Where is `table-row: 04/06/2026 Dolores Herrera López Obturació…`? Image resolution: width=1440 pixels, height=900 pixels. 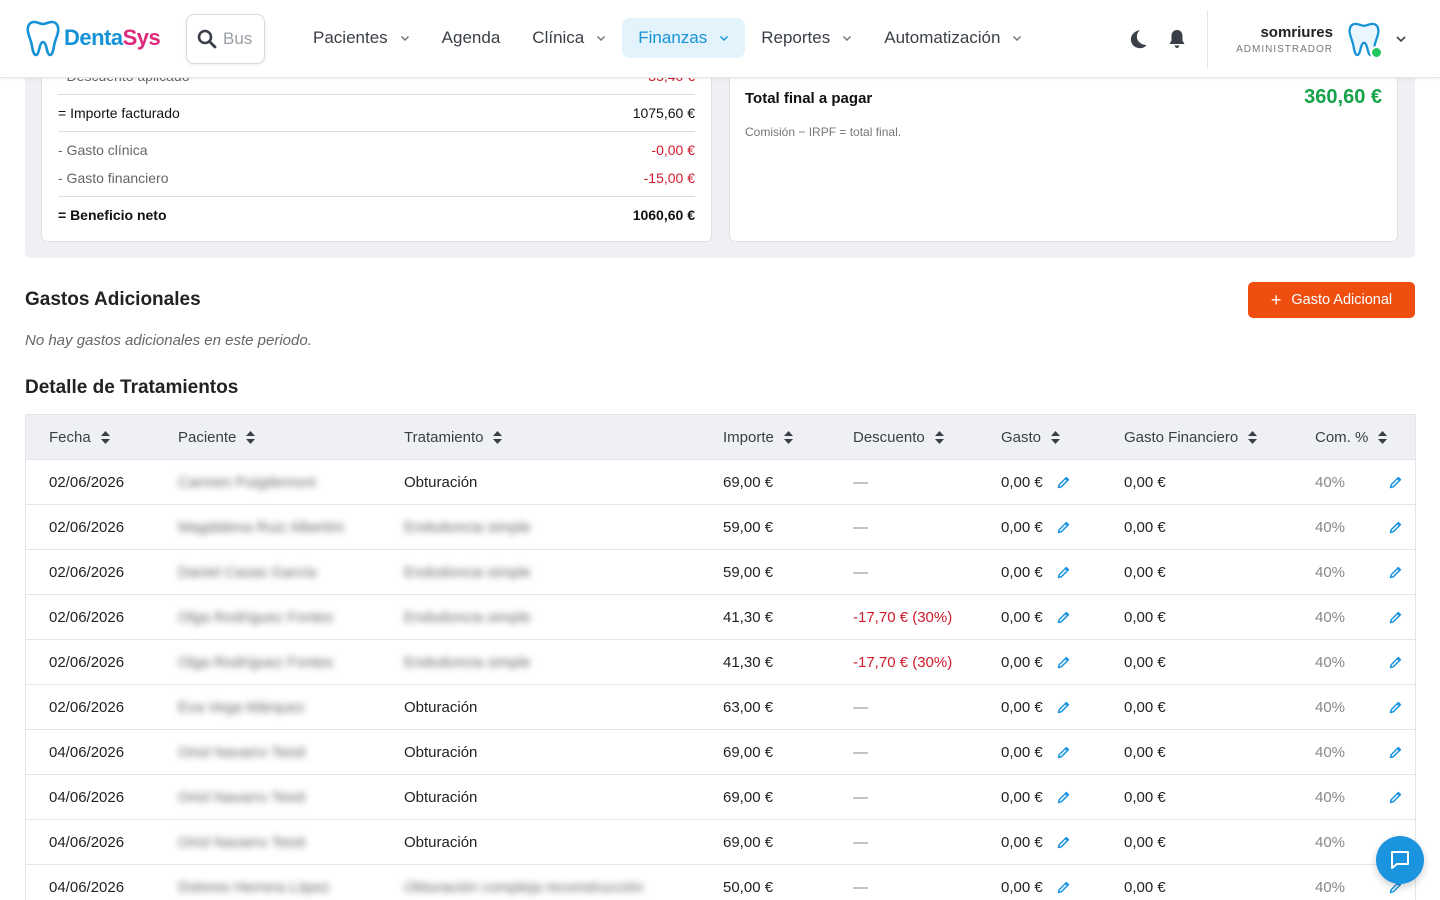
table-row: 04/06/2026 Dolores Herrera López Obturació… is located at coordinates (720, 882).